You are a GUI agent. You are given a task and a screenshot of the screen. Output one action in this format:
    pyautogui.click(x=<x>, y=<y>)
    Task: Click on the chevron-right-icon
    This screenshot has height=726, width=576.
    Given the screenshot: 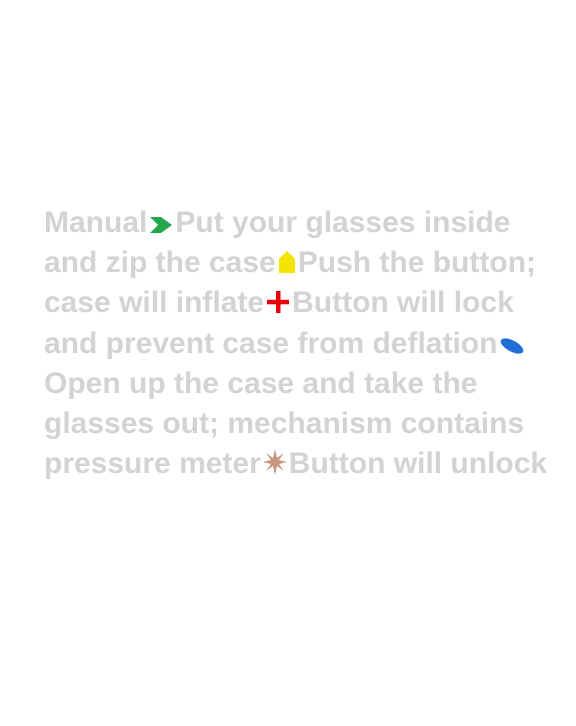 What is the action you would take?
    pyautogui.click(x=161, y=225)
    